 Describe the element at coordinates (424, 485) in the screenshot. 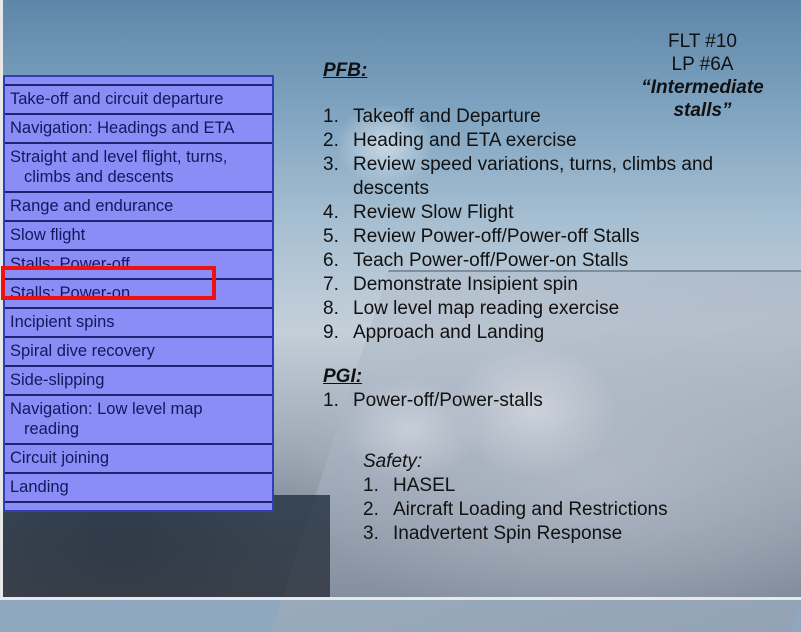

I see `item-text: HASEL` at that location.